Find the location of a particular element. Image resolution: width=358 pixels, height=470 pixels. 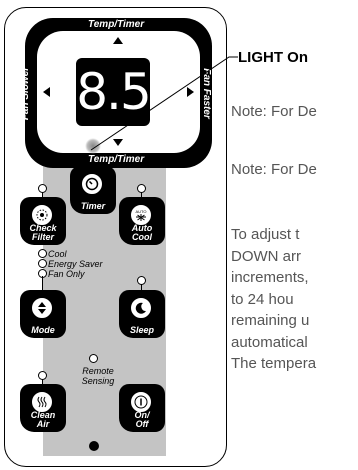

light-on-callout: LIGHT On is located at coordinates (273, 57).